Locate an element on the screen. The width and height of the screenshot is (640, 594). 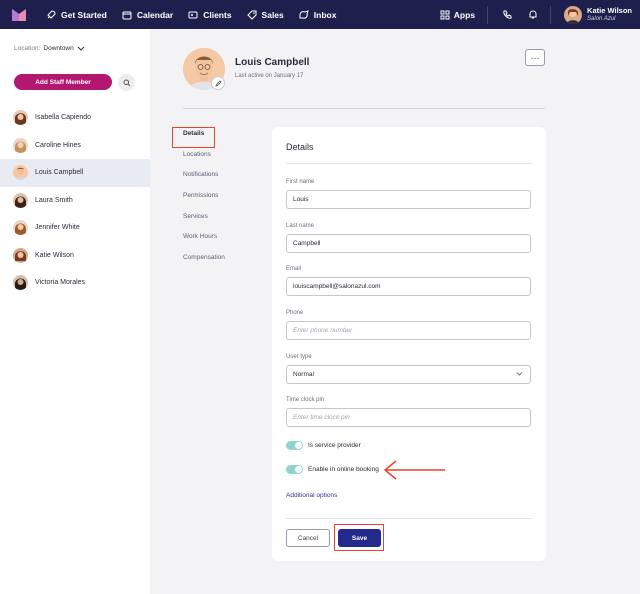
subnav-compensation: Compensation is located at coordinates (204, 264).